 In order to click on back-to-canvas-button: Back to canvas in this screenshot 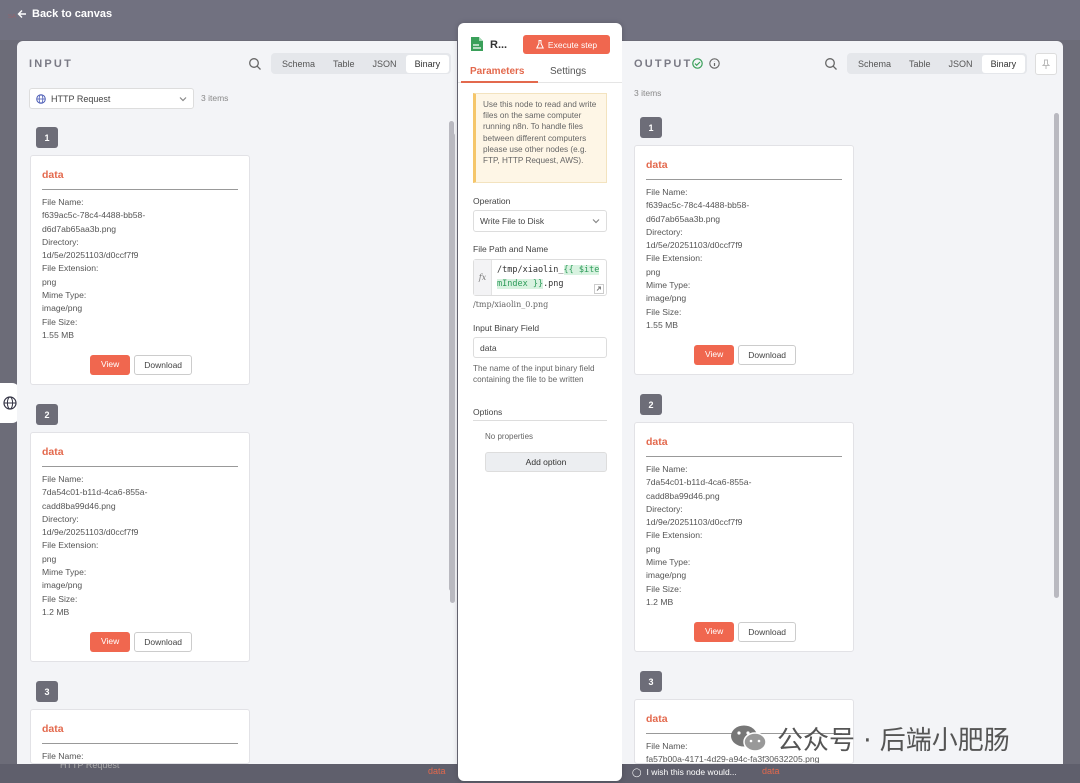, I will do `click(64, 14)`.